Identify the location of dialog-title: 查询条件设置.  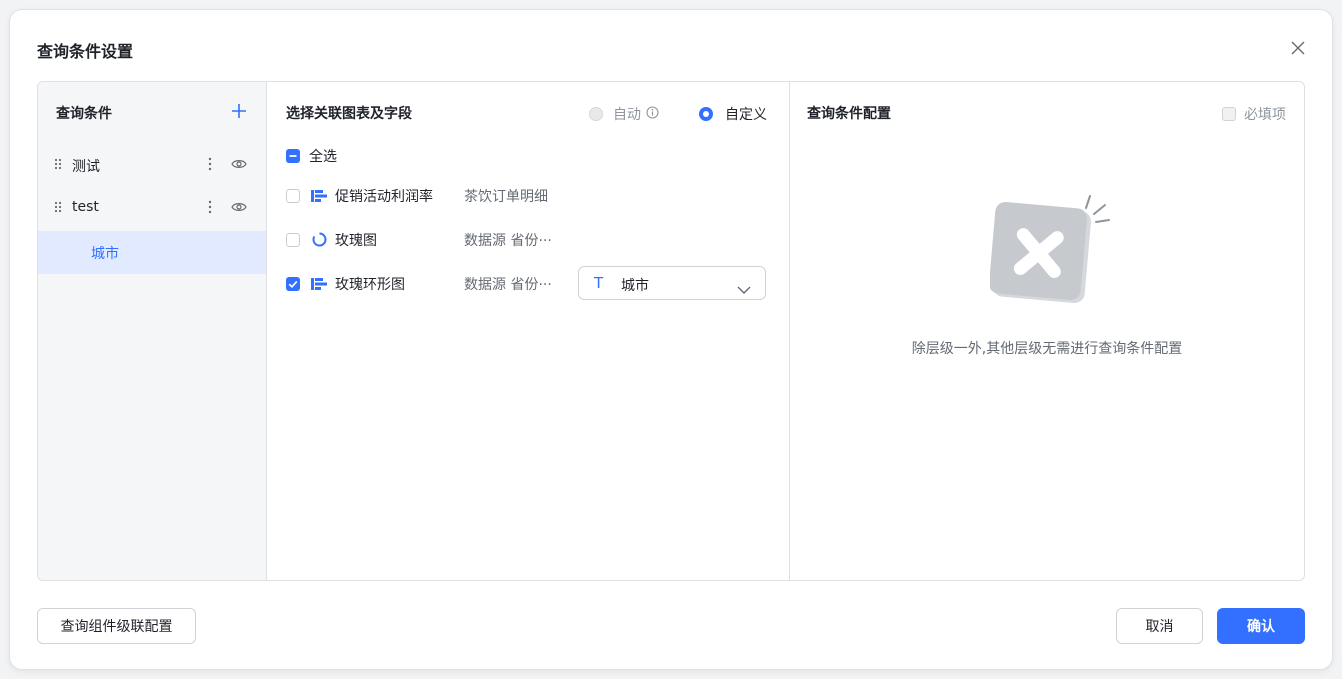
(85, 51).